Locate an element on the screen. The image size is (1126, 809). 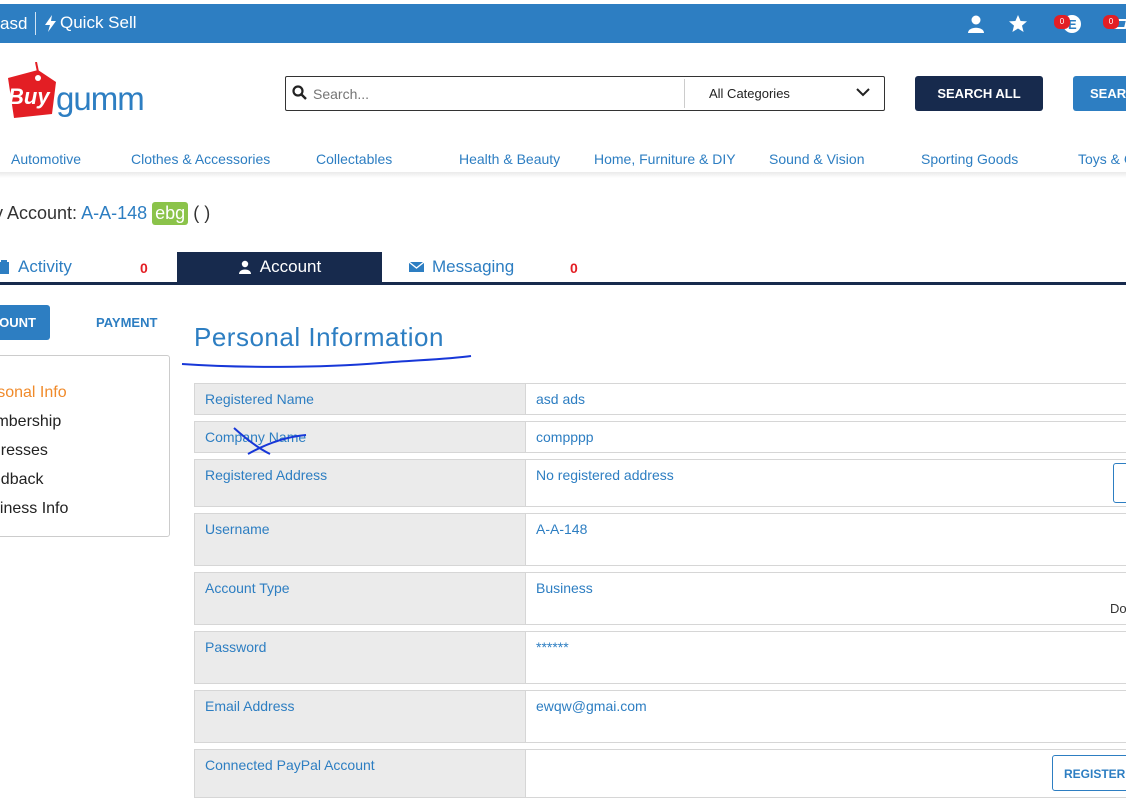
tab-activity-label: Activity is located at coordinates (45, 266).